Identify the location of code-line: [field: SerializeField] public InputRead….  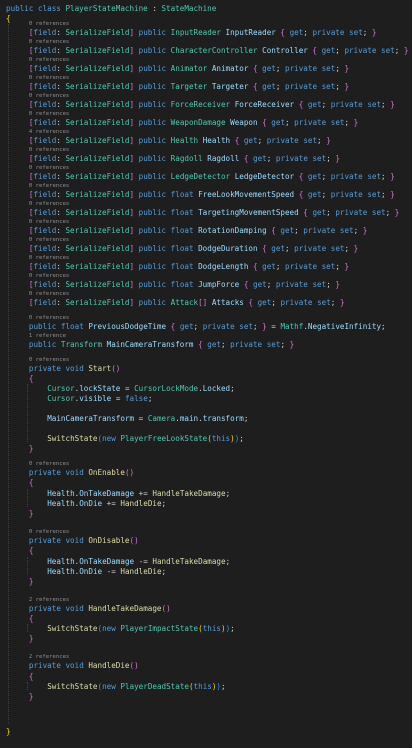
(206, 33).